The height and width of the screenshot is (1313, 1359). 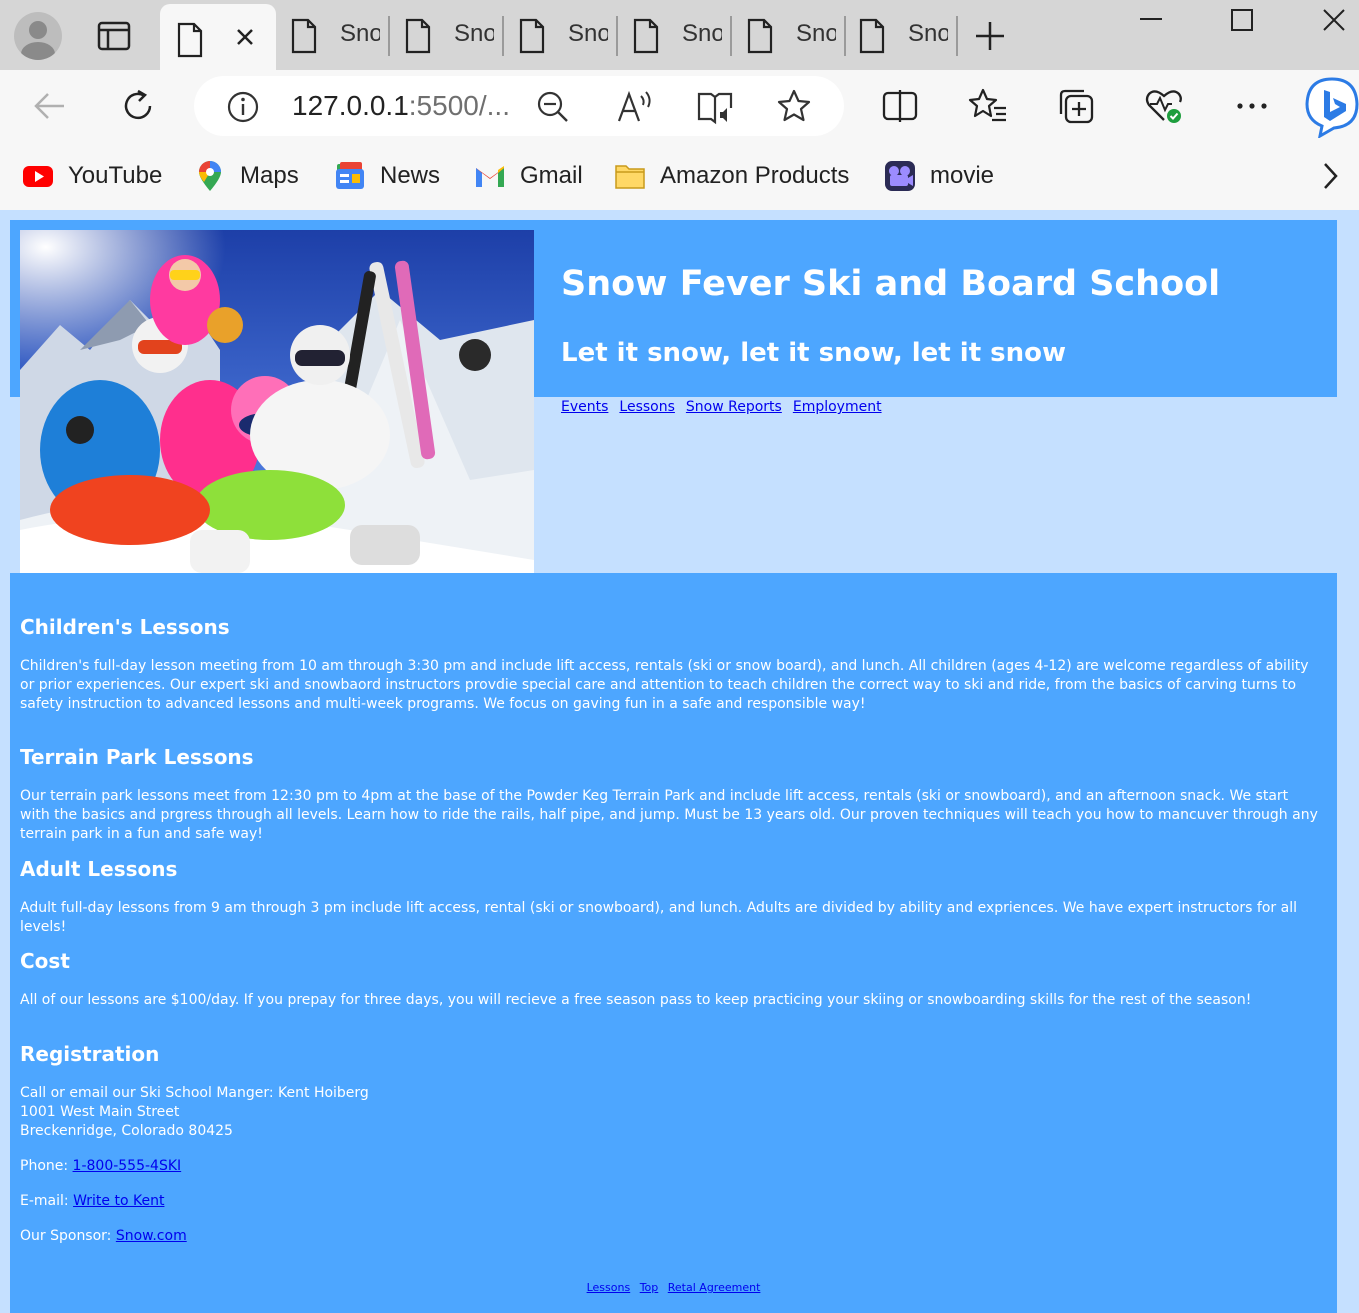 What do you see at coordinates (528, 176) in the screenshot?
I see `bookmark-gmail: Gmail` at bounding box center [528, 176].